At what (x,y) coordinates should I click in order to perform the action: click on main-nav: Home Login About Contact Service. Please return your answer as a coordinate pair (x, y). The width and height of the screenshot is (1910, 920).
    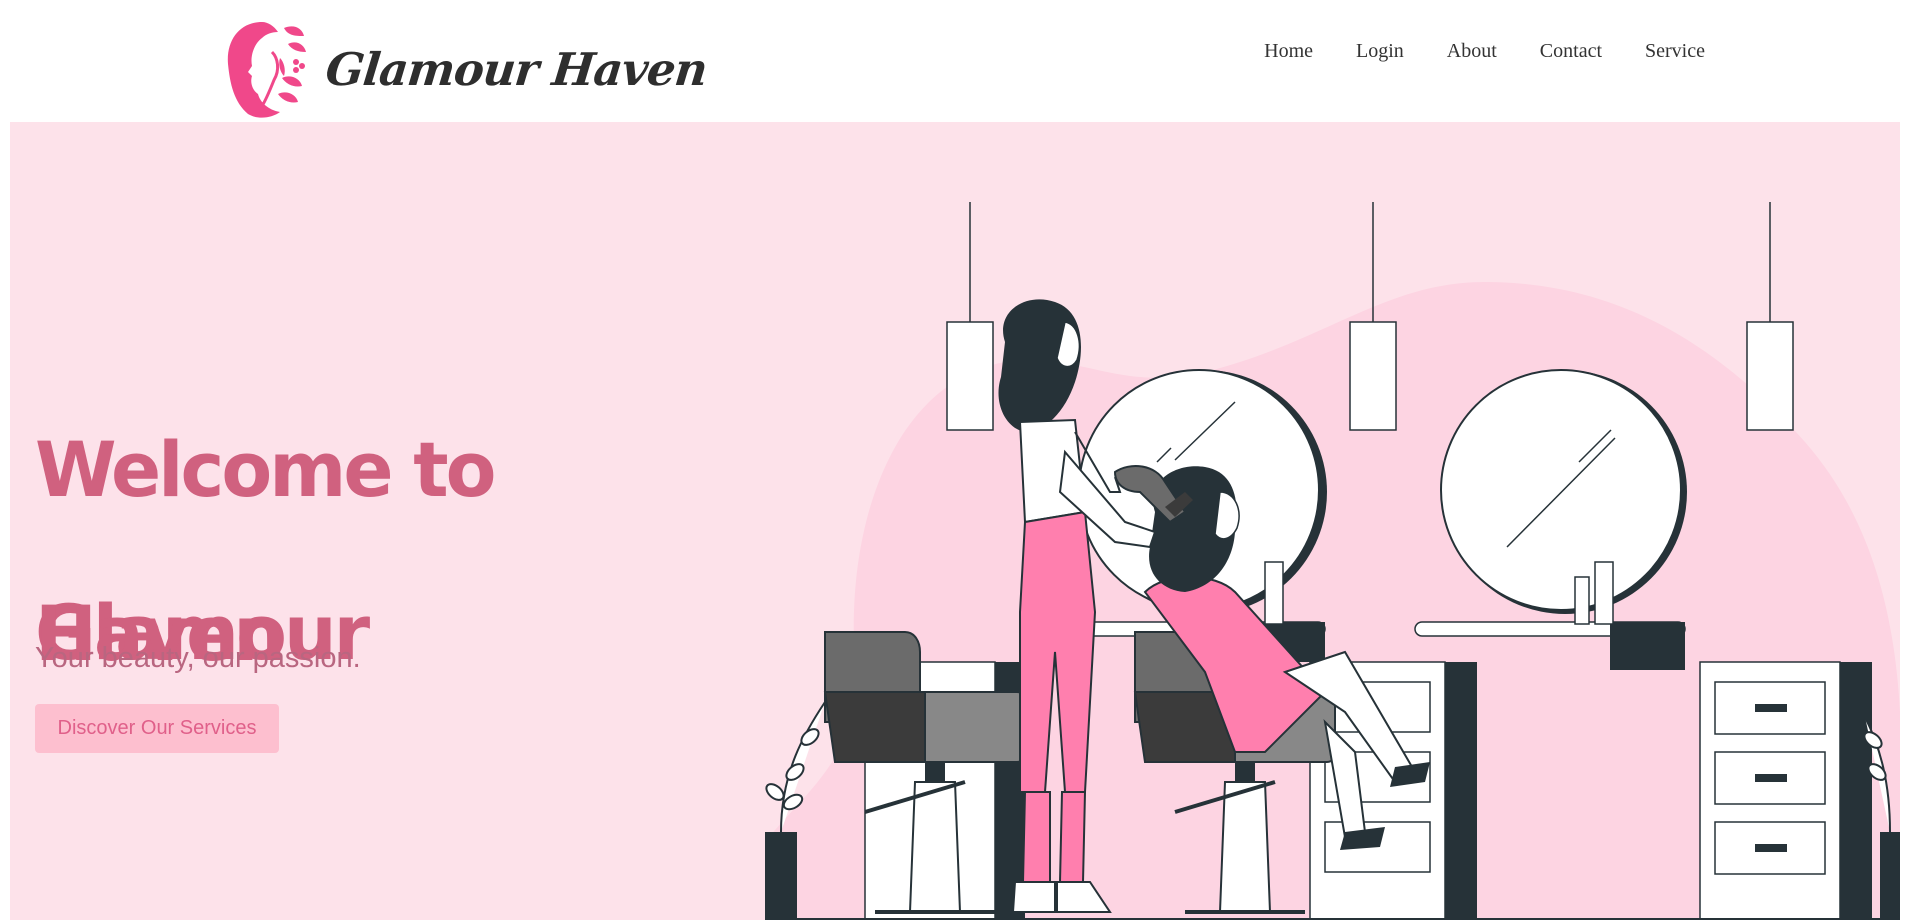
    Looking at the image, I should click on (1463, 51).